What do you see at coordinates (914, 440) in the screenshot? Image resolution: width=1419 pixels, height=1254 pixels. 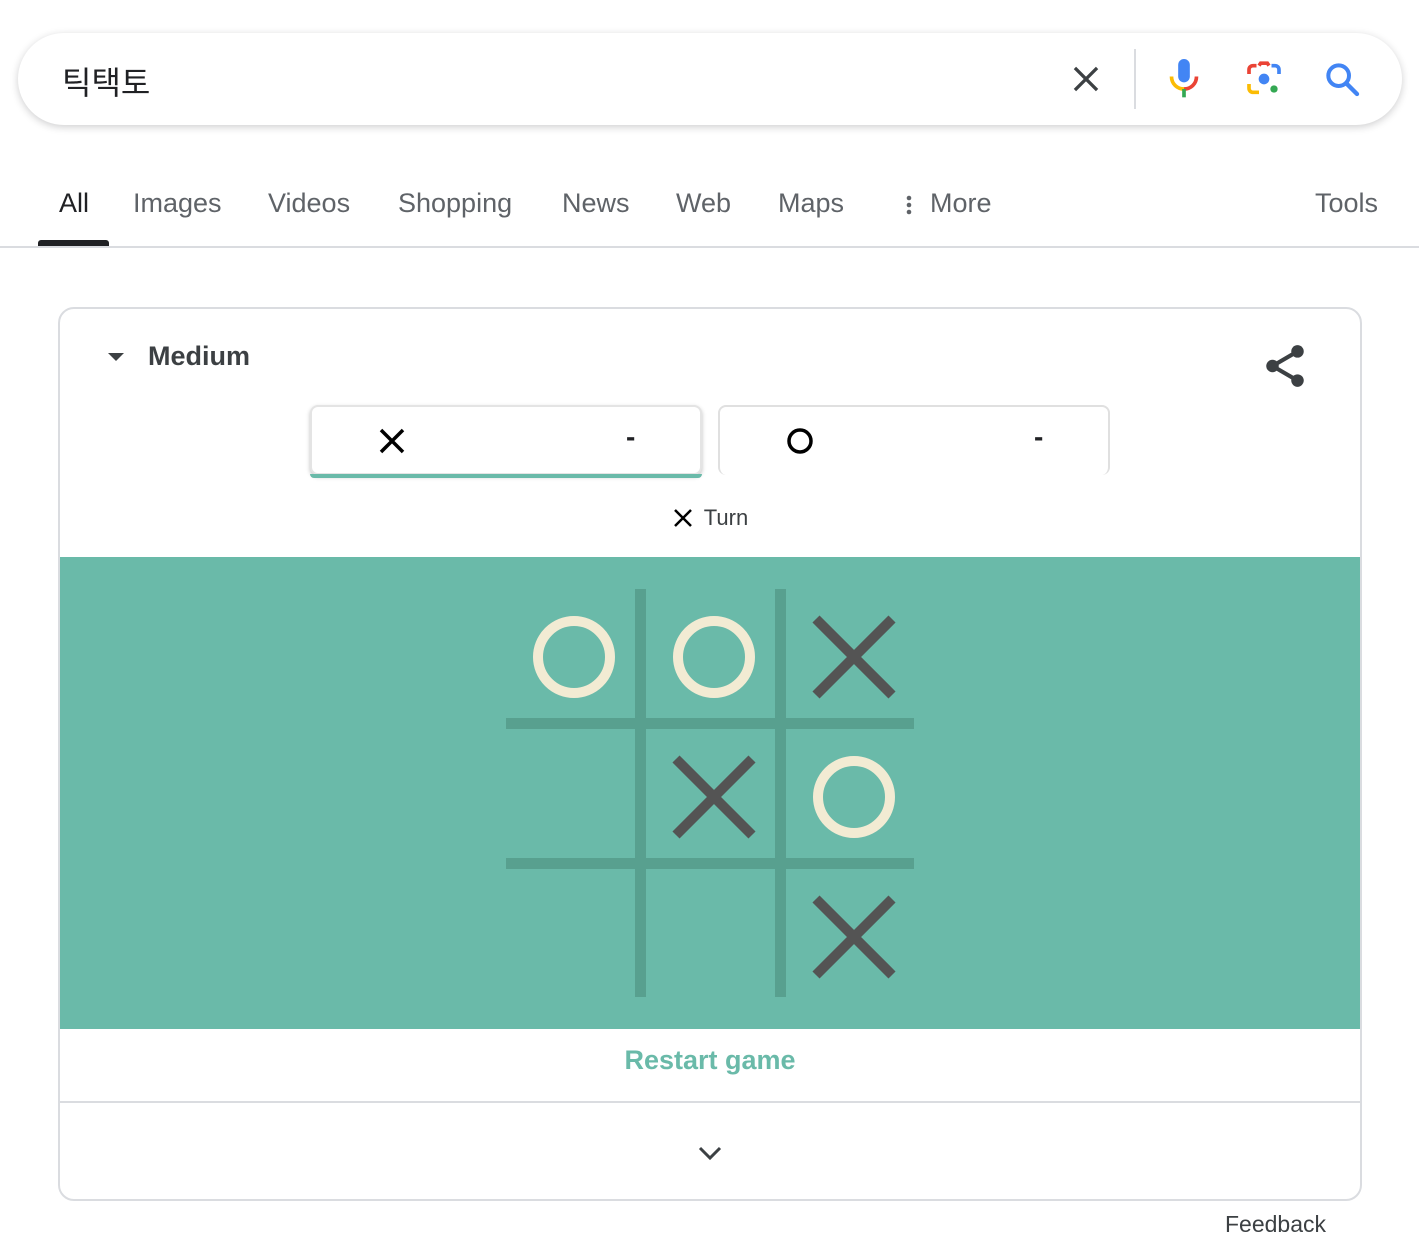 I see `player-o-score: -` at bounding box center [914, 440].